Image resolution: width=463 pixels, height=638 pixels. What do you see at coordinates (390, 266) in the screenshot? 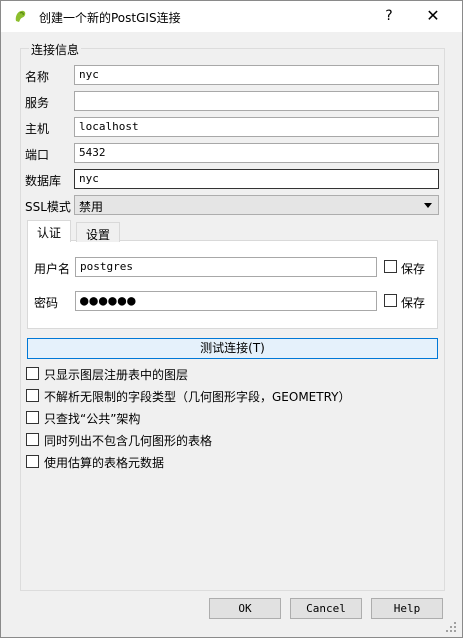
I see `save-username-checkbox` at bounding box center [390, 266].